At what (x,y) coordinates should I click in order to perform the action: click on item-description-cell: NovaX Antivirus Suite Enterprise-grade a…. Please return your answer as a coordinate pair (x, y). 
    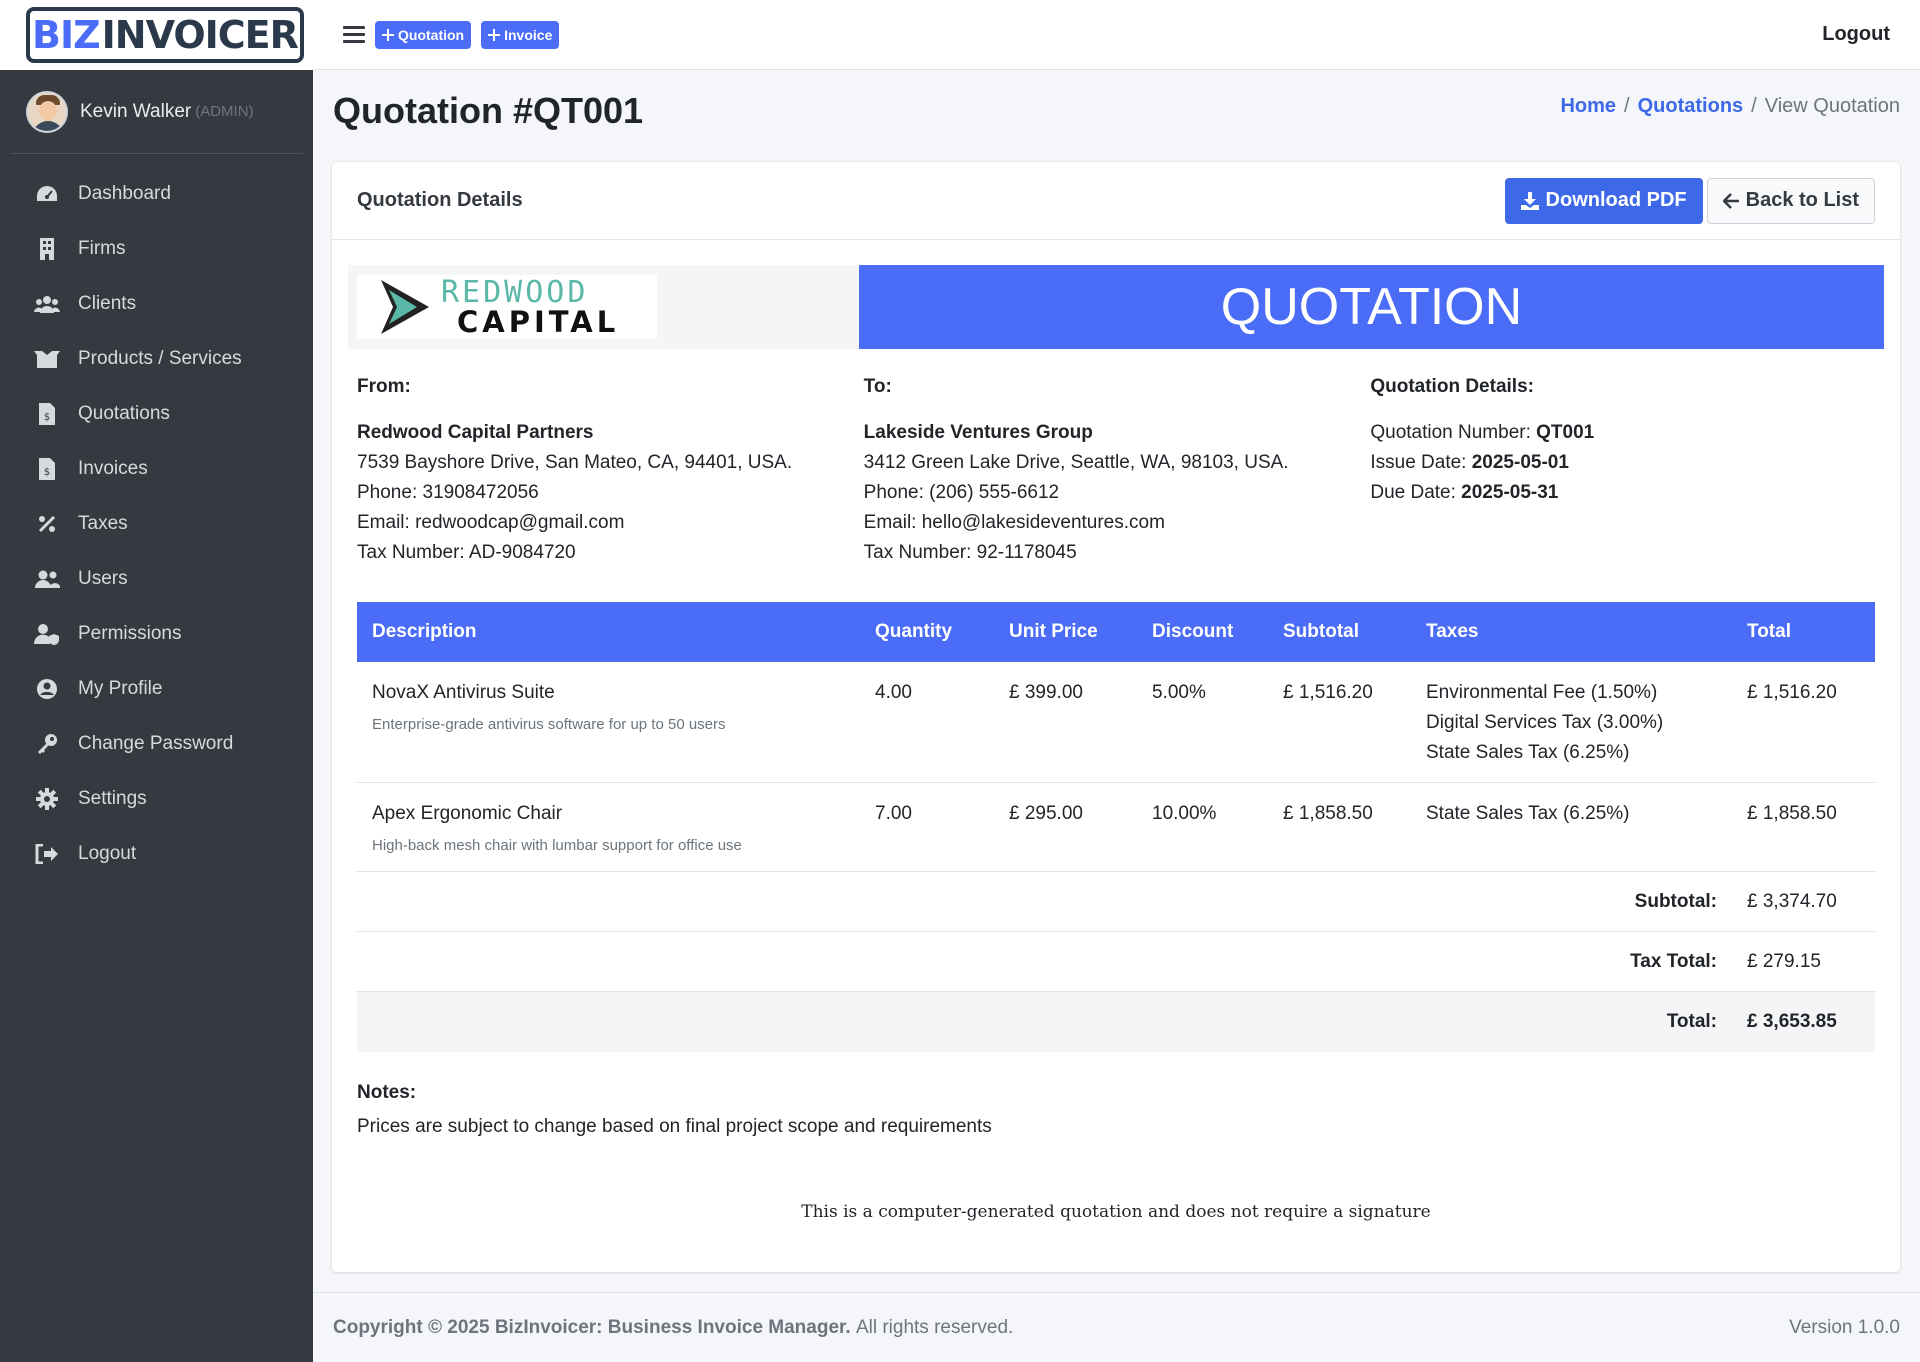
    Looking at the image, I should click on (608, 722).